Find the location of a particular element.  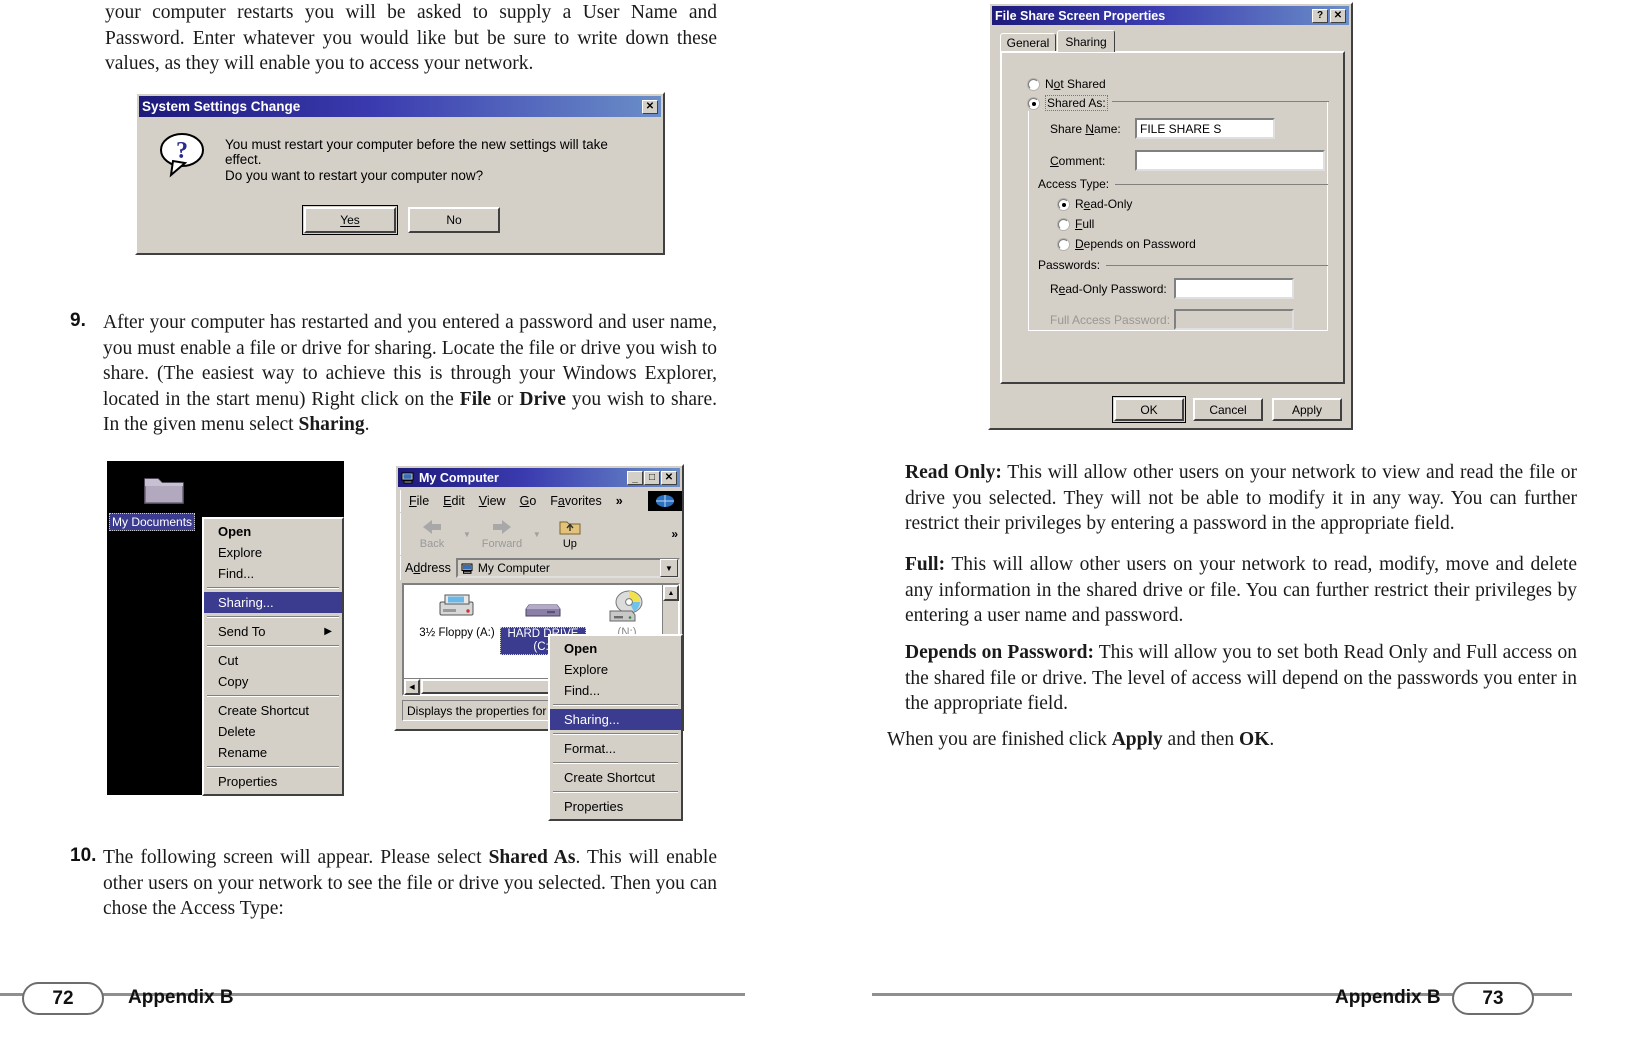

depends-term: Depends on Password: is located at coordinates (999, 652).